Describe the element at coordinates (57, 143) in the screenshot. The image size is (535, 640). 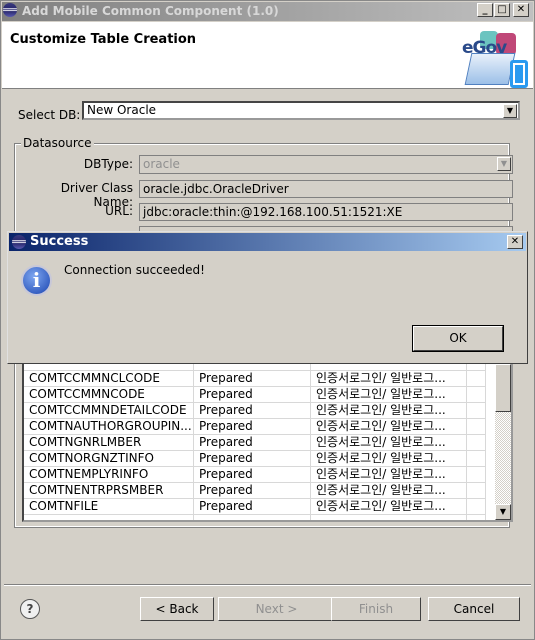
I see `datasource-legend: Datasource` at that location.